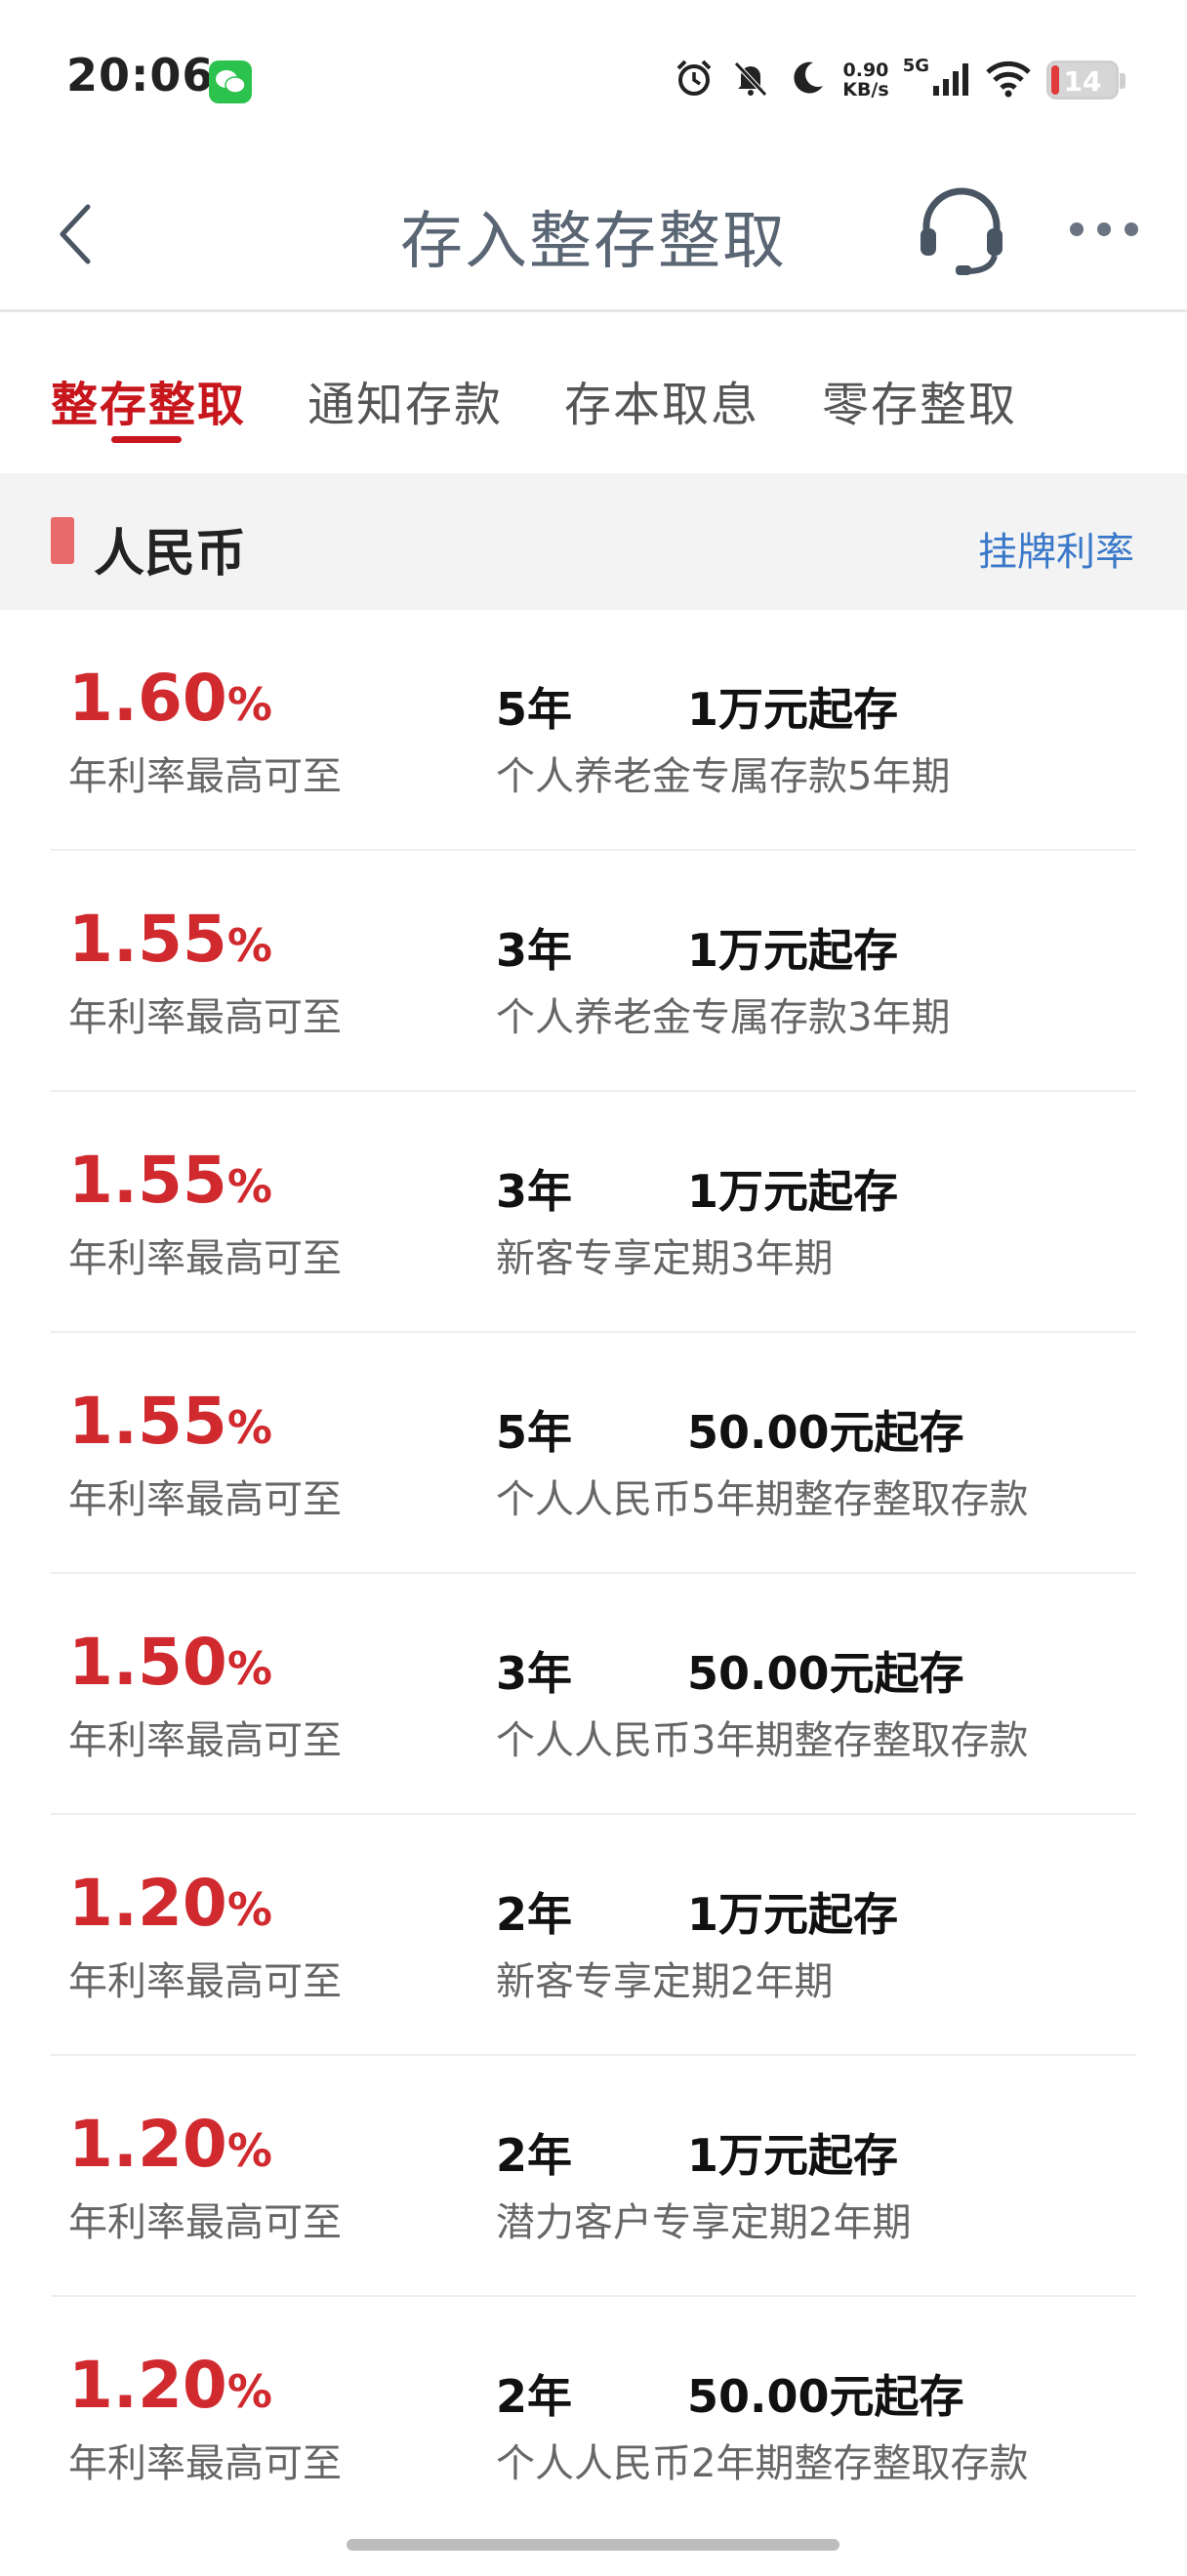 This screenshot has width=1187, height=2576. I want to click on battery-level: 14, so click(1082, 81).